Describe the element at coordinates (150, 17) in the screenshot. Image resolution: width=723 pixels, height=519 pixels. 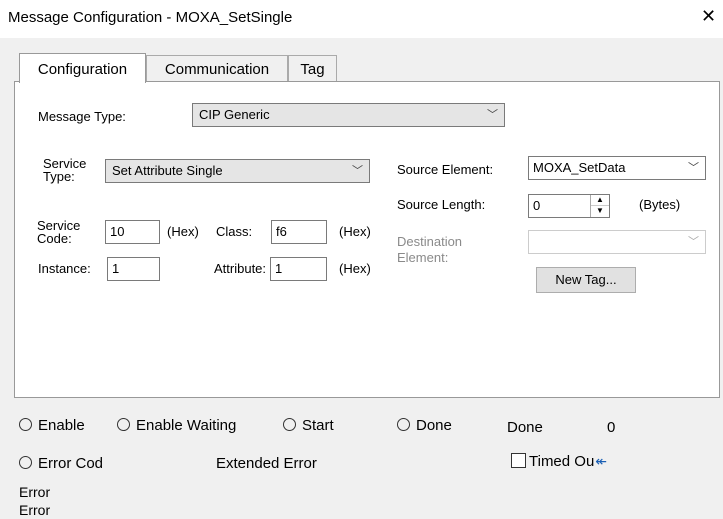
I see `window-title: Message Configuration - MOXA_SetSingle` at that location.